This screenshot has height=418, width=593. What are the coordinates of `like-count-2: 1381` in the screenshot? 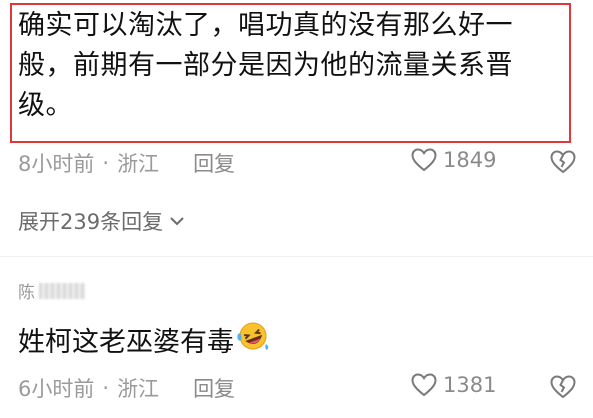 It's located at (470, 385).